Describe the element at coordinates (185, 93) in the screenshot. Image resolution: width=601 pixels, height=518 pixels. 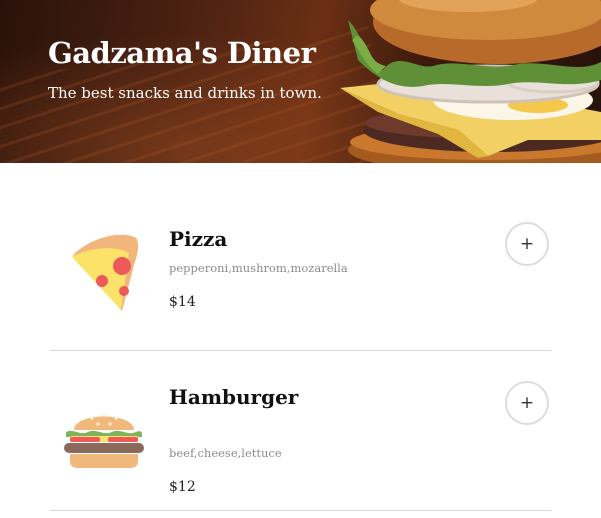
I see `page-subtitle: The best snacks and drinks in town.` at that location.